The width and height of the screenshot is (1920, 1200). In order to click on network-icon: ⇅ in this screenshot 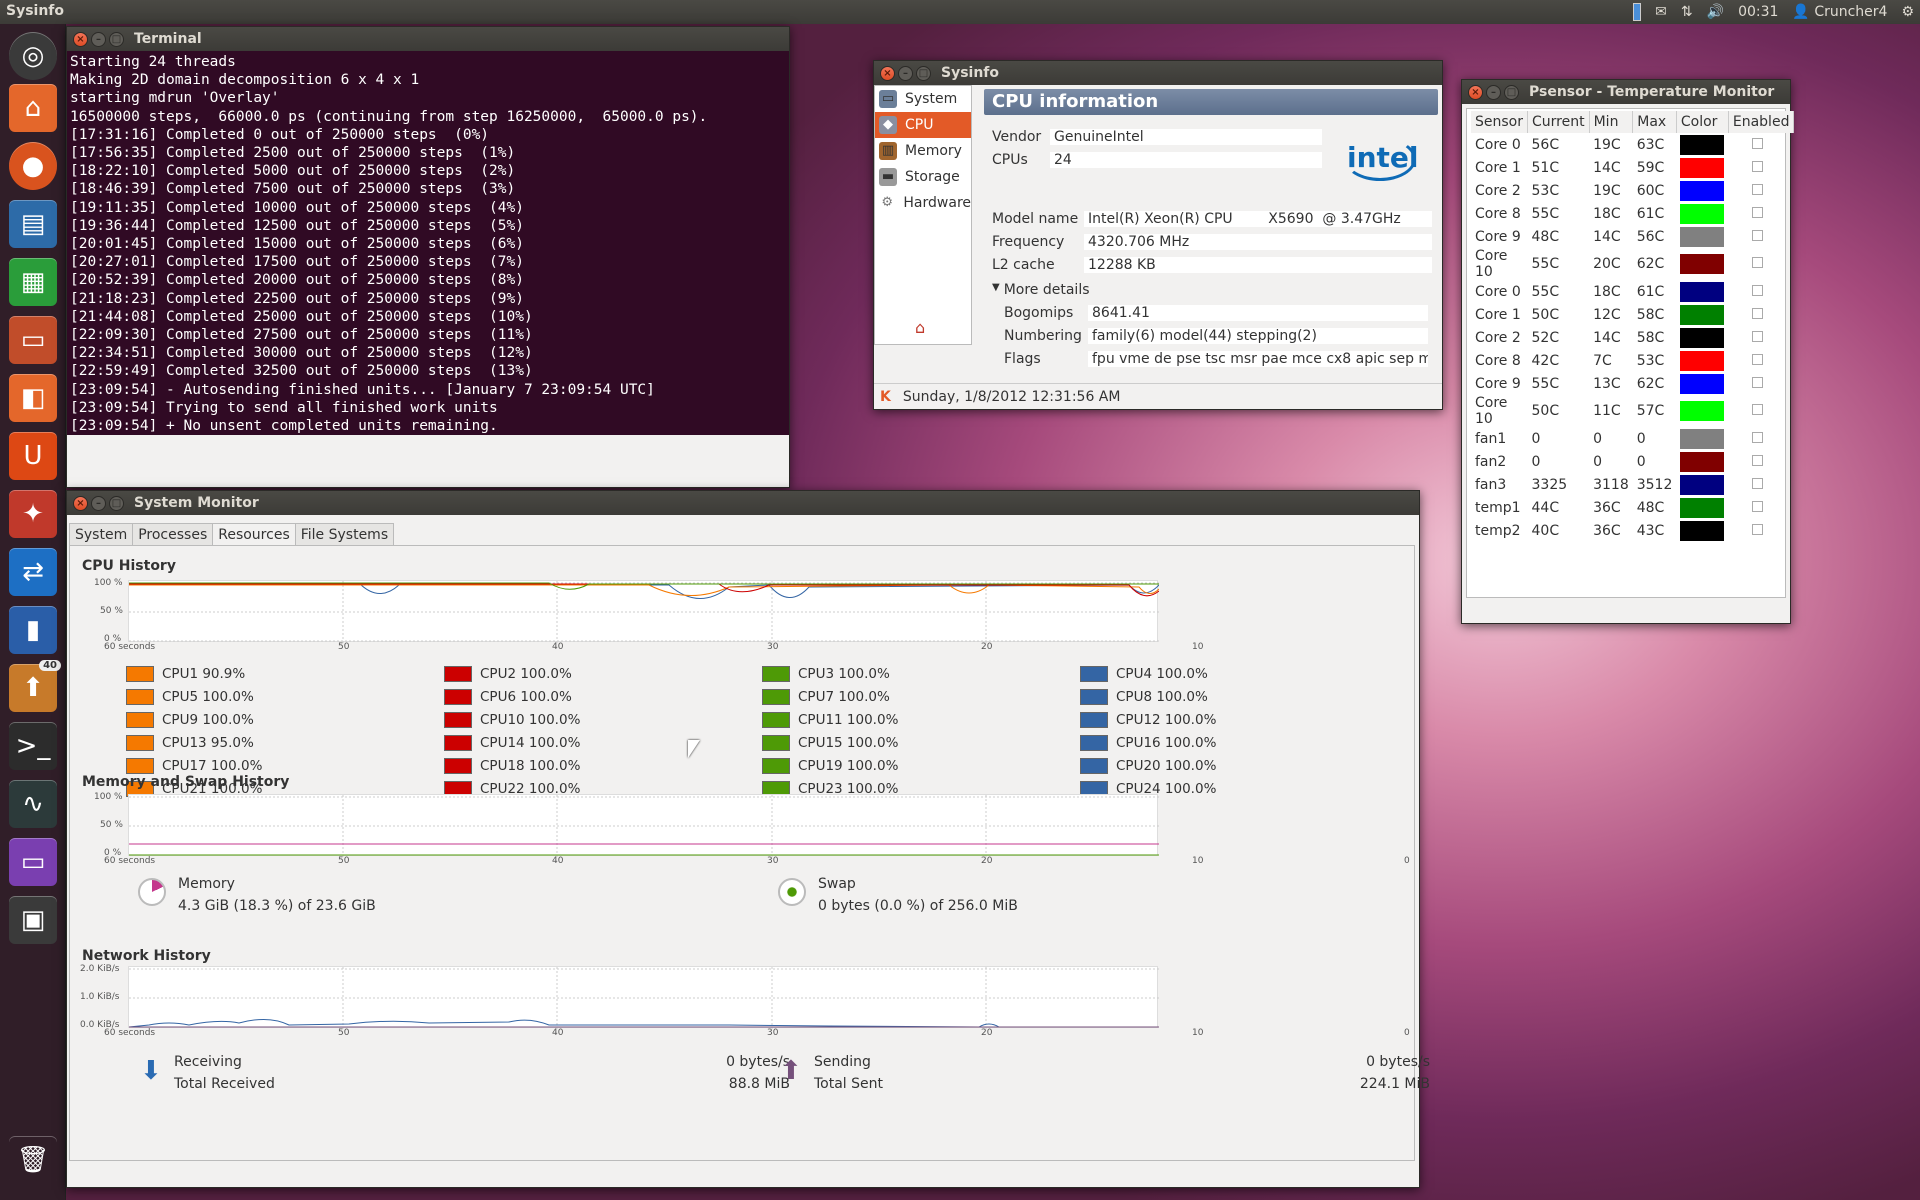, I will do `click(1687, 12)`.